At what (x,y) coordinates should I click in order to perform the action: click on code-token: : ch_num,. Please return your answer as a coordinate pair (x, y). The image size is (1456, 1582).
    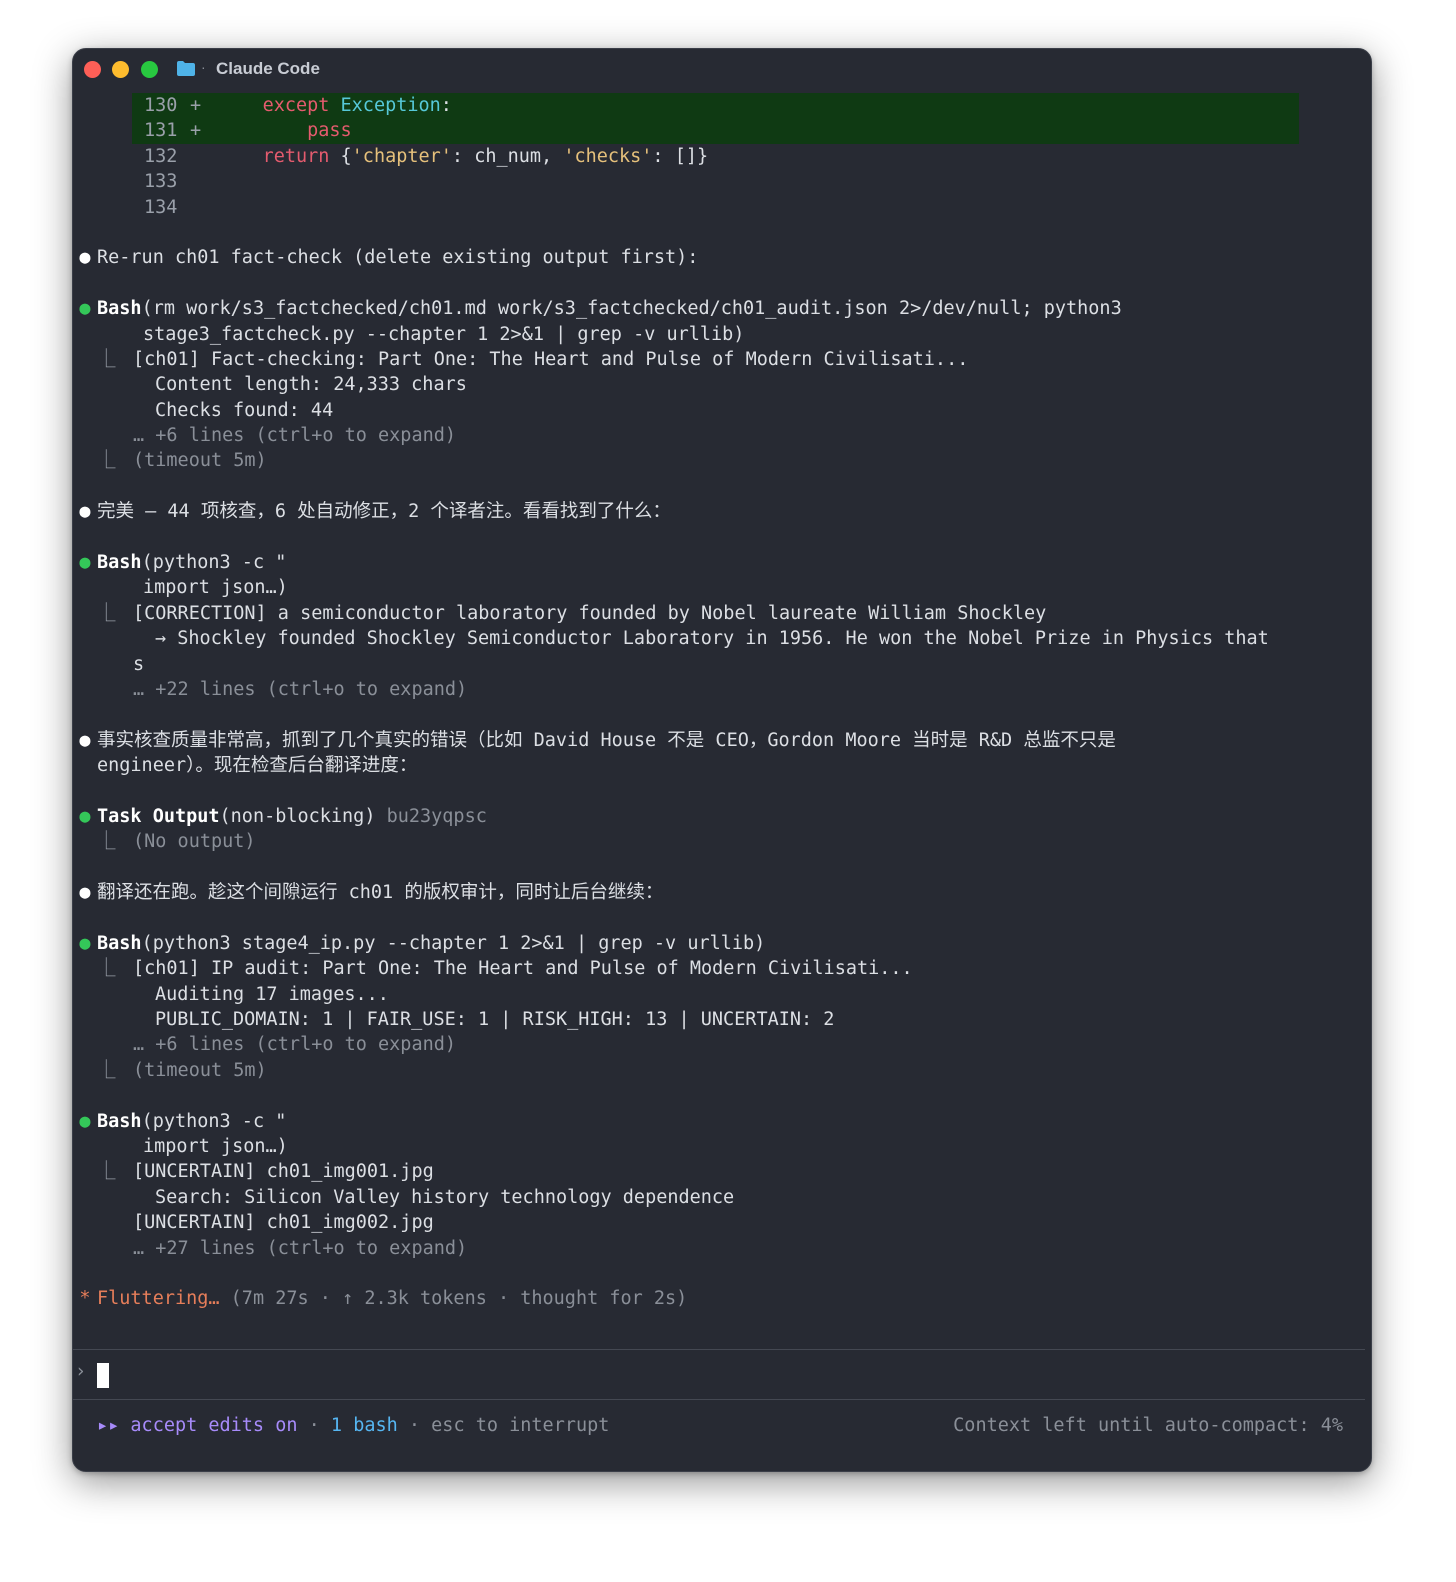
    Looking at the image, I should click on (507, 156).